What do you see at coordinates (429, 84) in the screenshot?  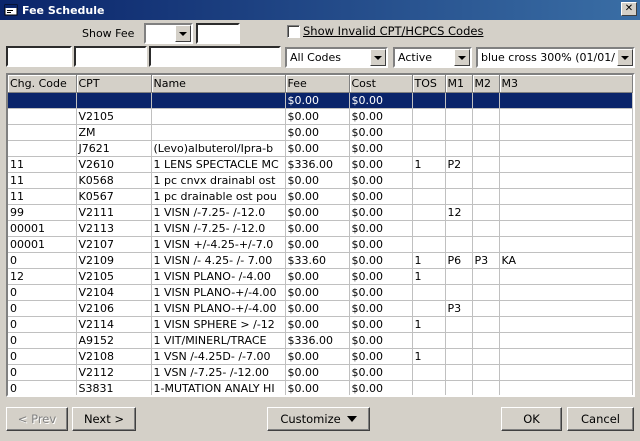 I see `column-header: TOS` at bounding box center [429, 84].